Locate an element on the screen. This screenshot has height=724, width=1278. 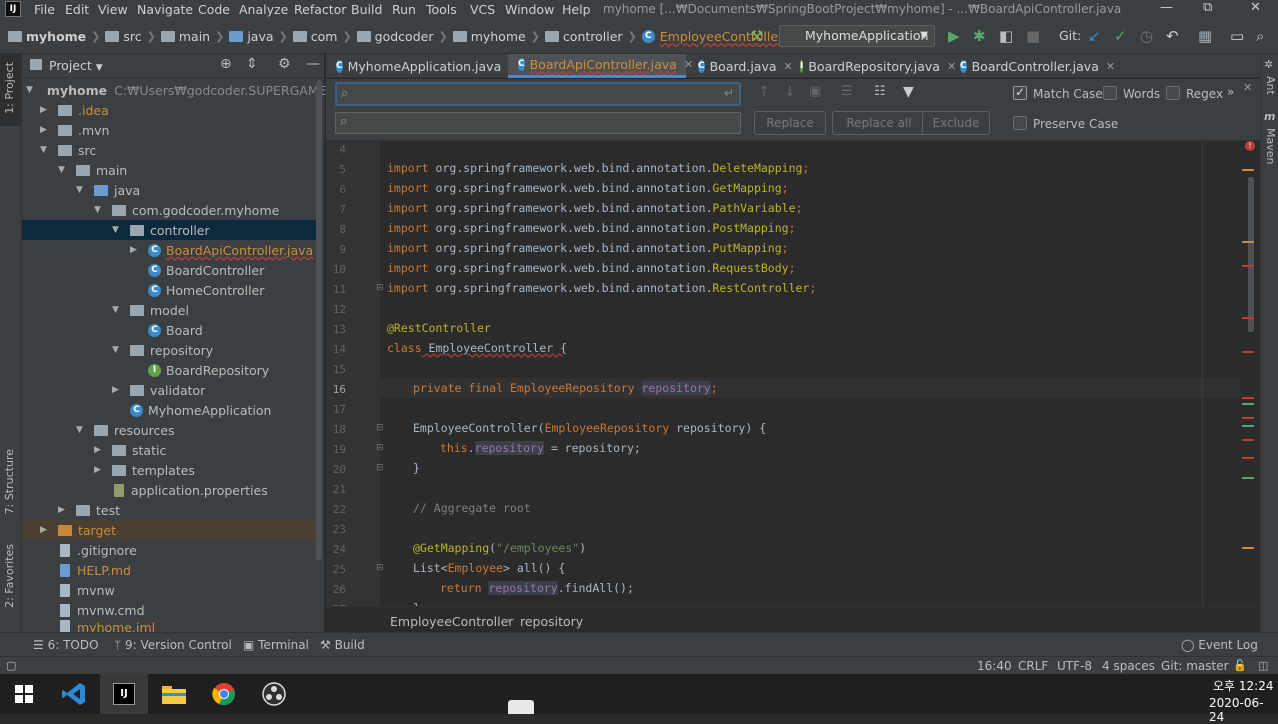
menu-analyze: Analyze is located at coordinates (263, 9).